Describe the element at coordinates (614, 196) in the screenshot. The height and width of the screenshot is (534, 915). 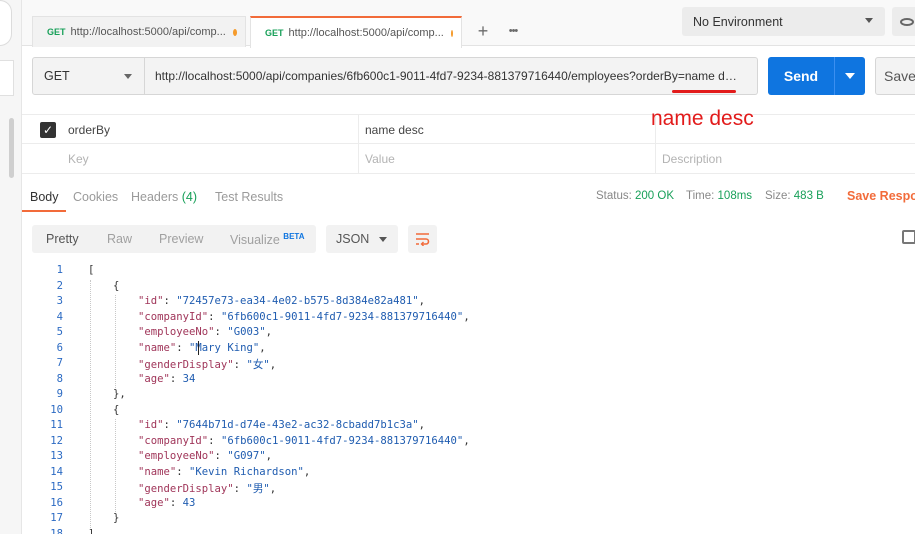
I see `status-label: Status:` at that location.